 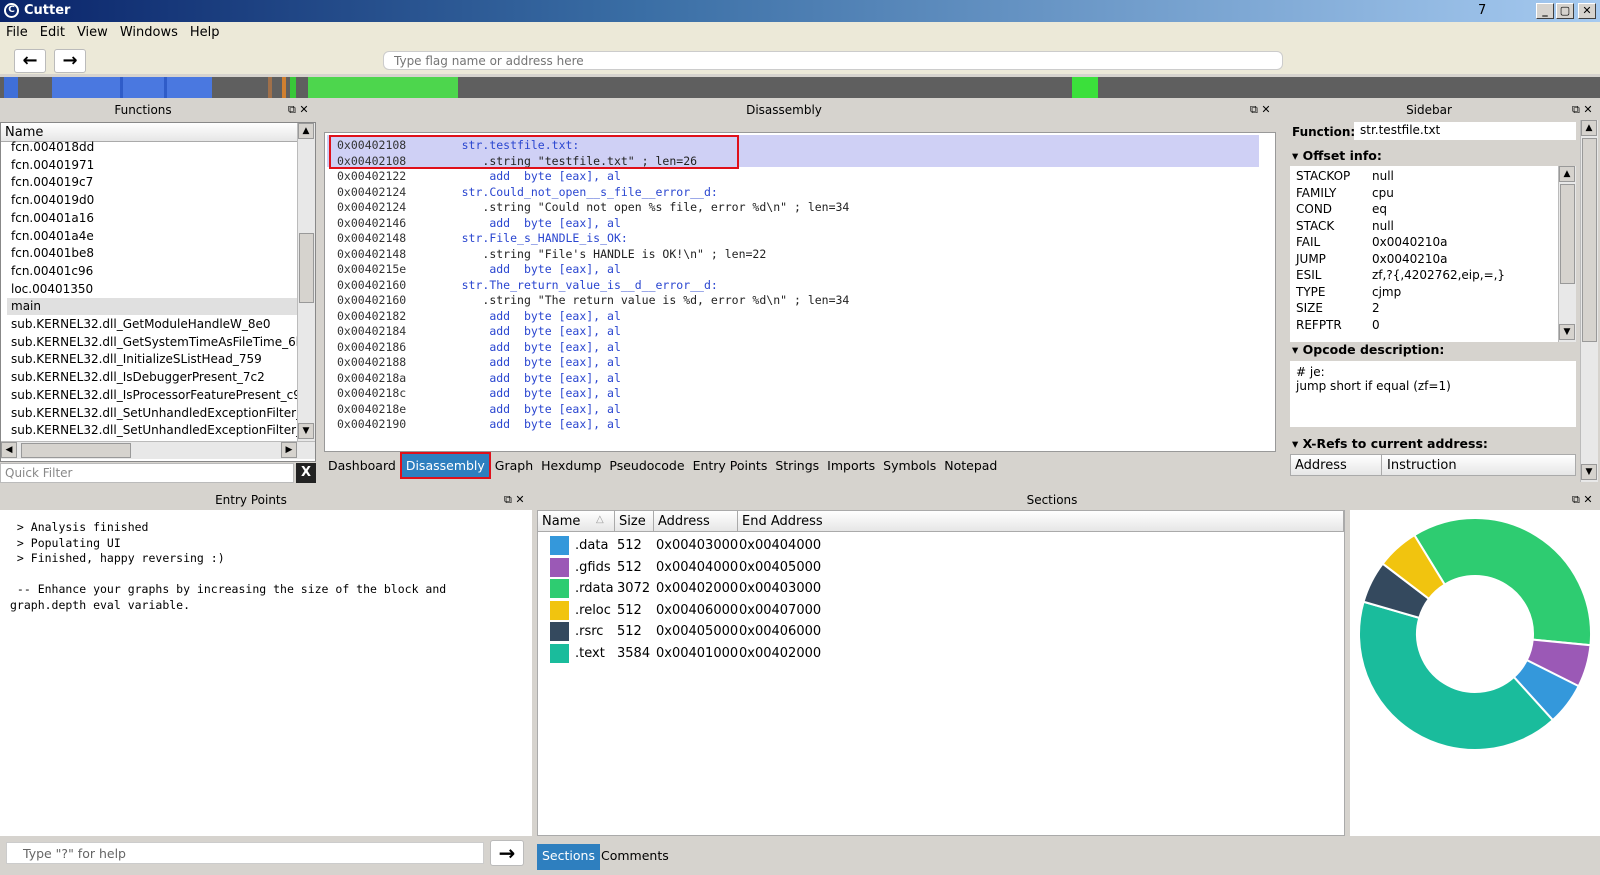 I want to click on section-end-cell: 0x00403000, so click(x=780, y=588).